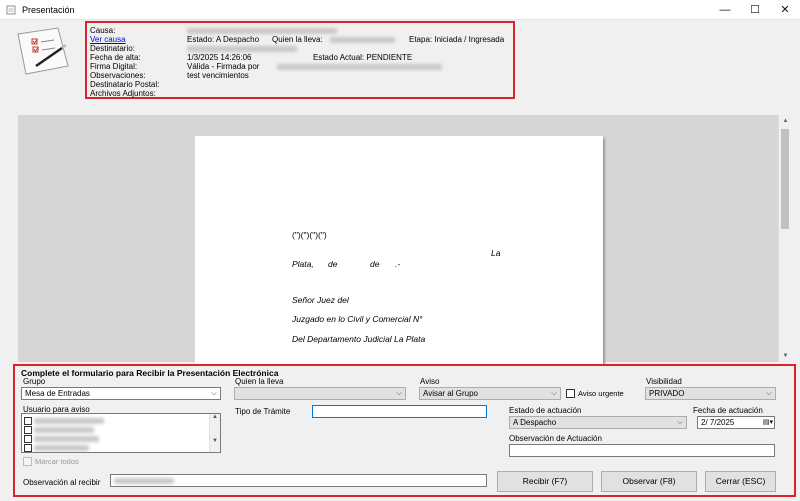  I want to click on estado-actuacion-select-value: A Despacho, so click(535, 422).